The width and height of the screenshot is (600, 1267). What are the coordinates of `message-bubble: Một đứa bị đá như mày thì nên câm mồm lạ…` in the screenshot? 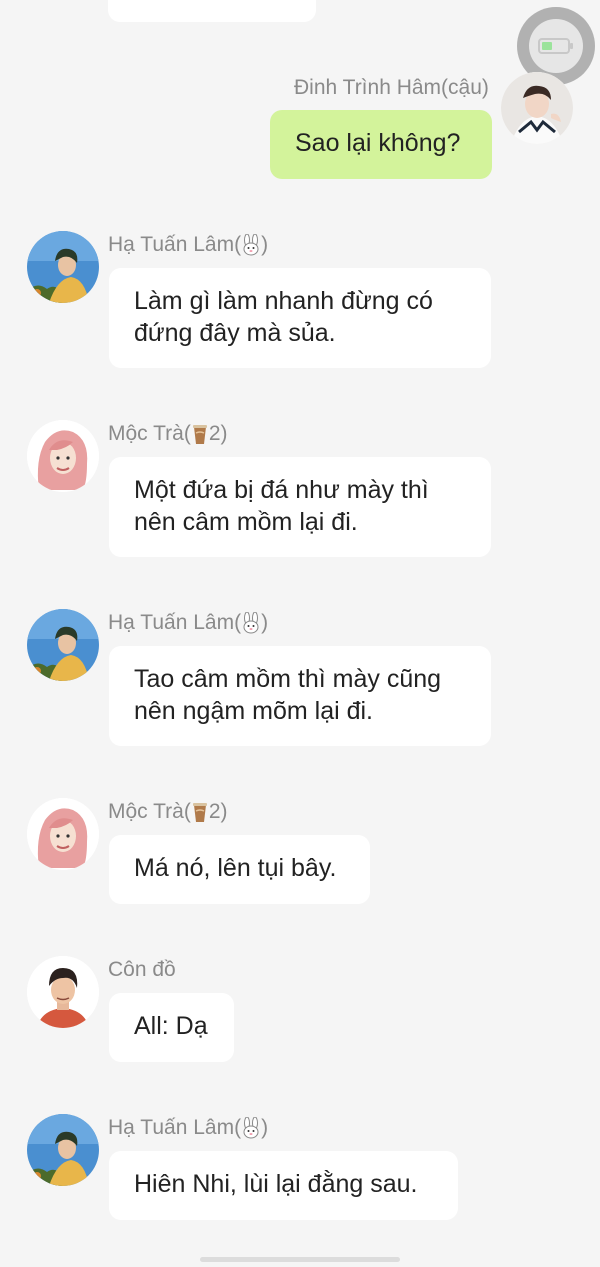 It's located at (300, 507).